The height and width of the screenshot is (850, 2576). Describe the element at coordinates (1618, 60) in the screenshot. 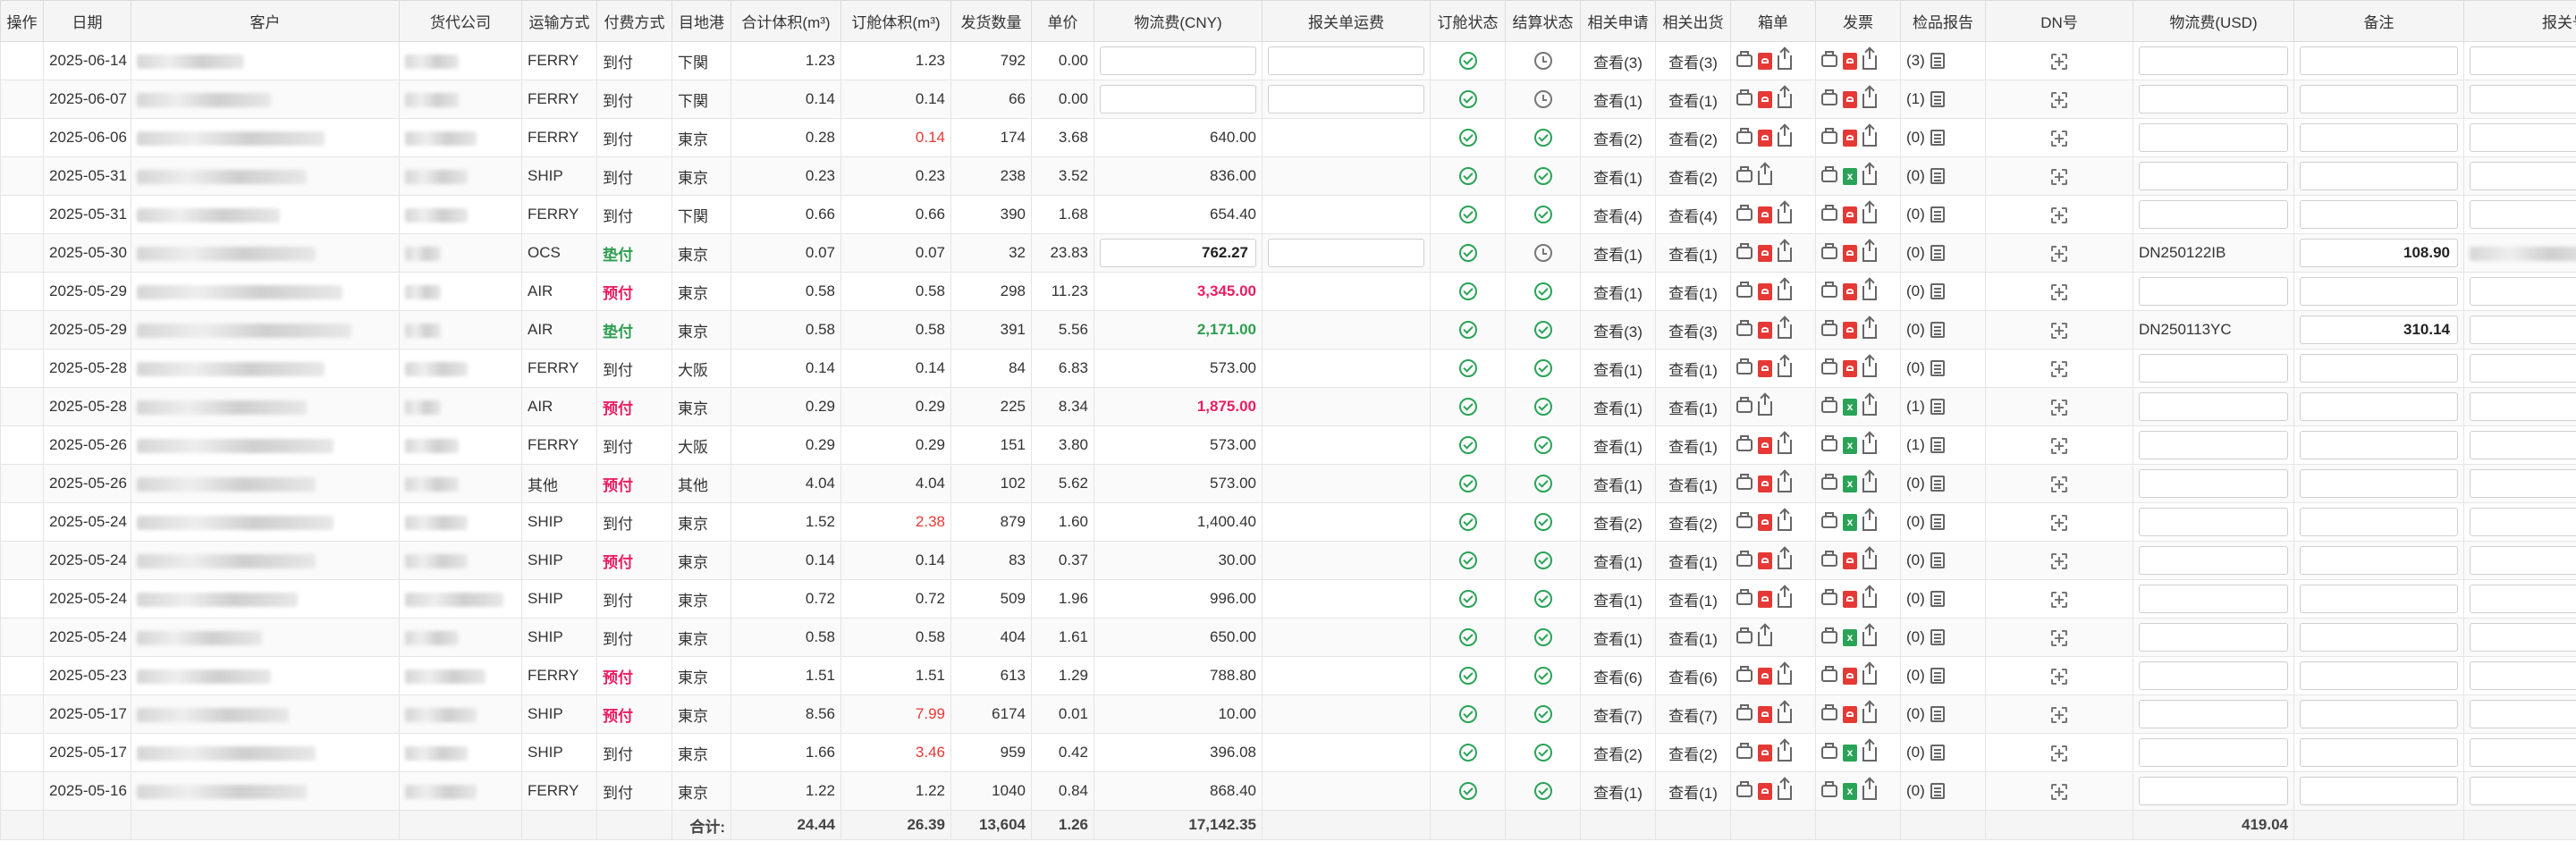

I see `related-application-link: 查看(3)` at that location.